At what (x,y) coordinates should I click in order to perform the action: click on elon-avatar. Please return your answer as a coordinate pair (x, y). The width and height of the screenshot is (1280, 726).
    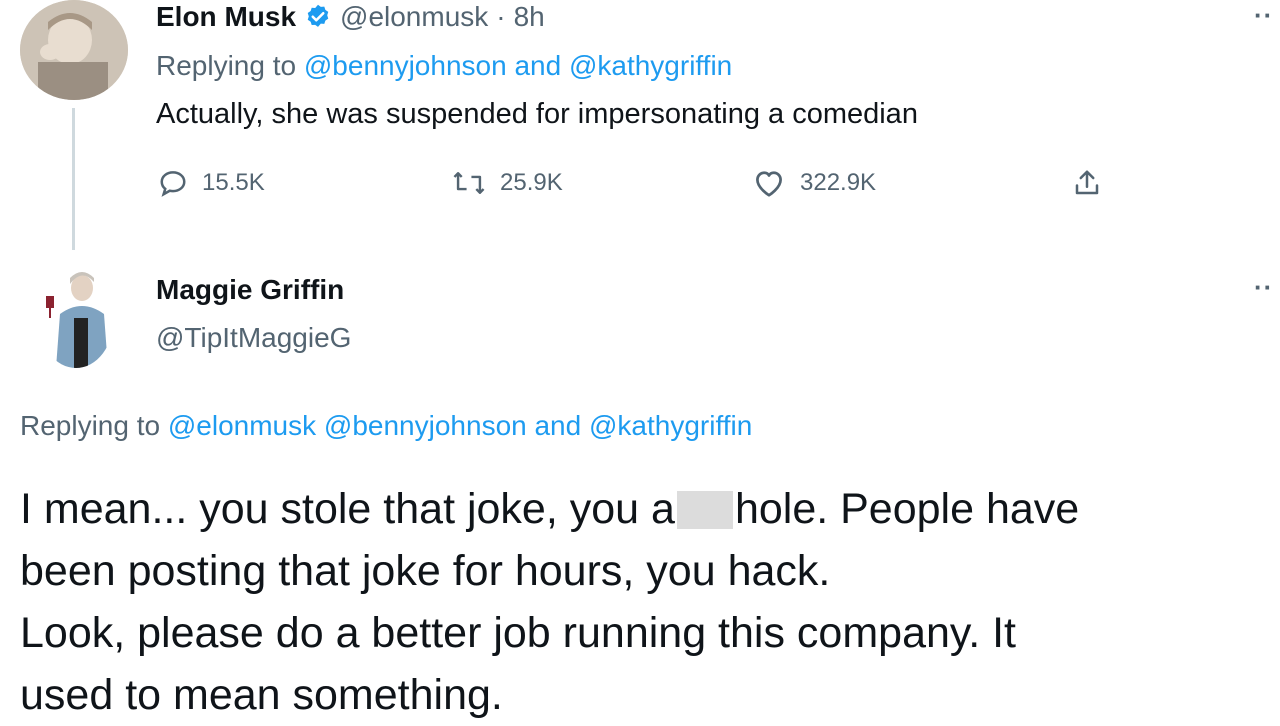
    Looking at the image, I should click on (74, 50).